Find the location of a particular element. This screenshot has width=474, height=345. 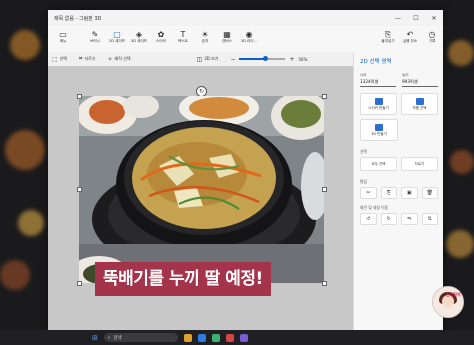

undo-button: ↶ 실행 취소 is located at coordinates (410, 35).